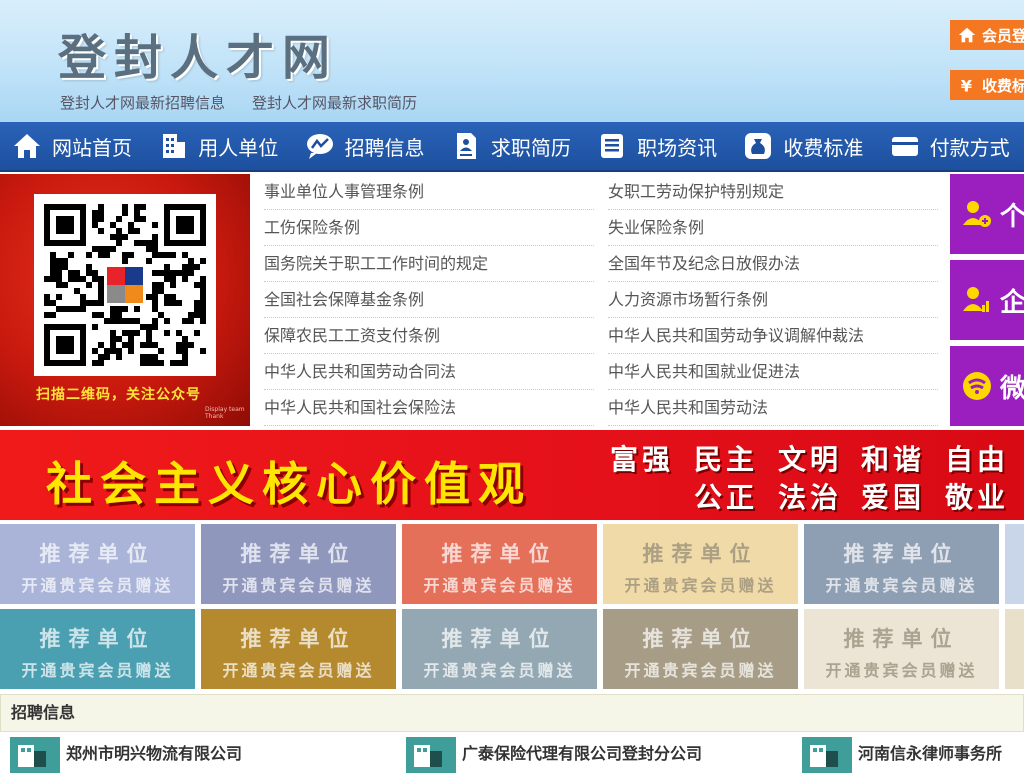 This screenshot has width=1024, height=777. Describe the element at coordinates (977, 386) in the screenshot. I see `wechat-icon` at that location.